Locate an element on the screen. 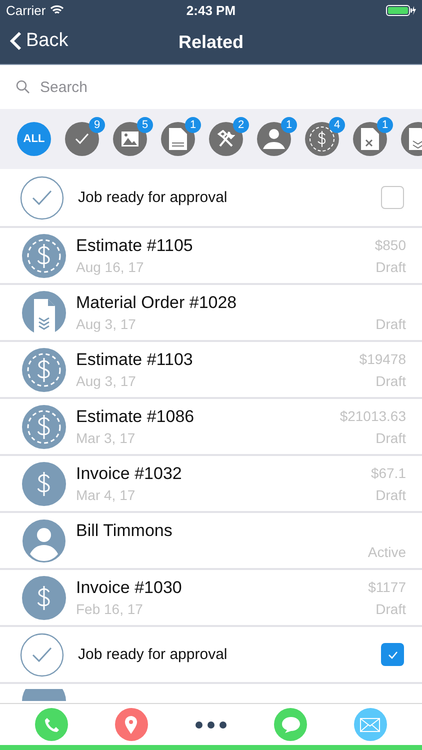  count-badge: 2 is located at coordinates (241, 125).